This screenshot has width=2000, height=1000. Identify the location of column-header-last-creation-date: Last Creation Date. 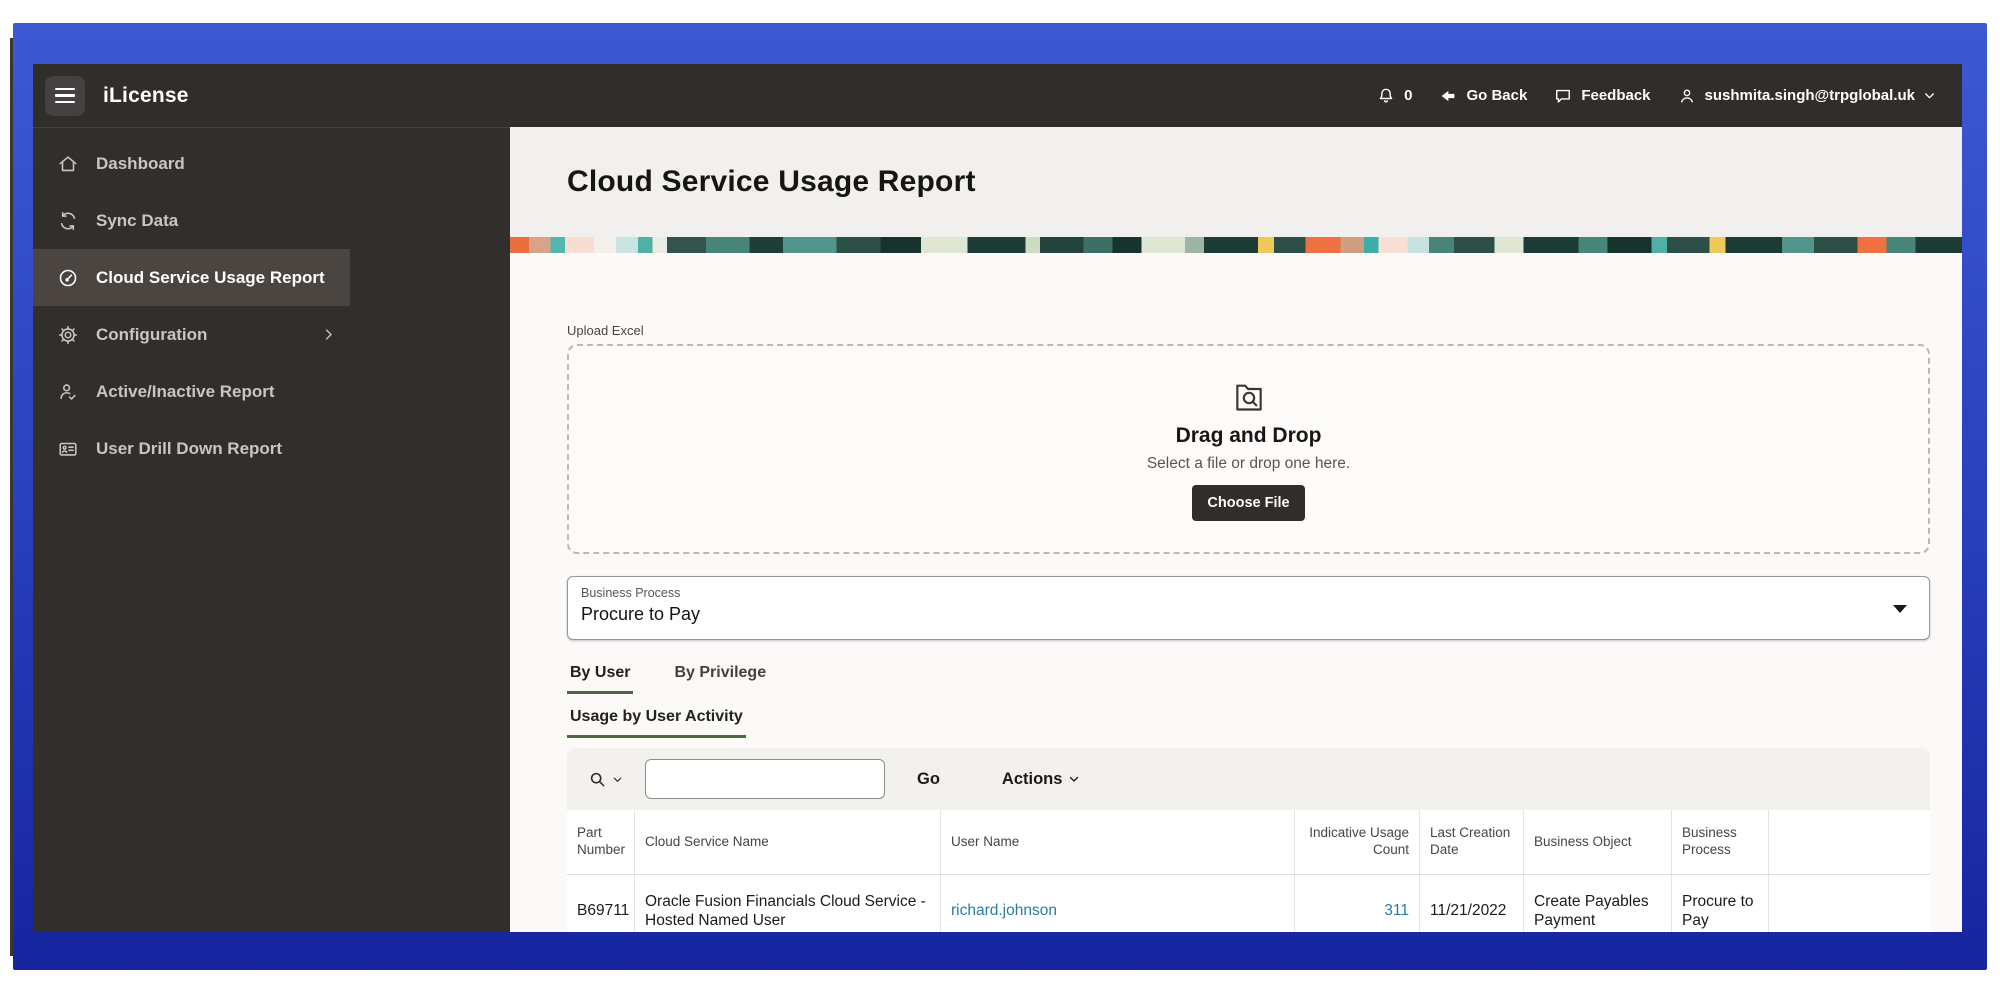
(1472, 842).